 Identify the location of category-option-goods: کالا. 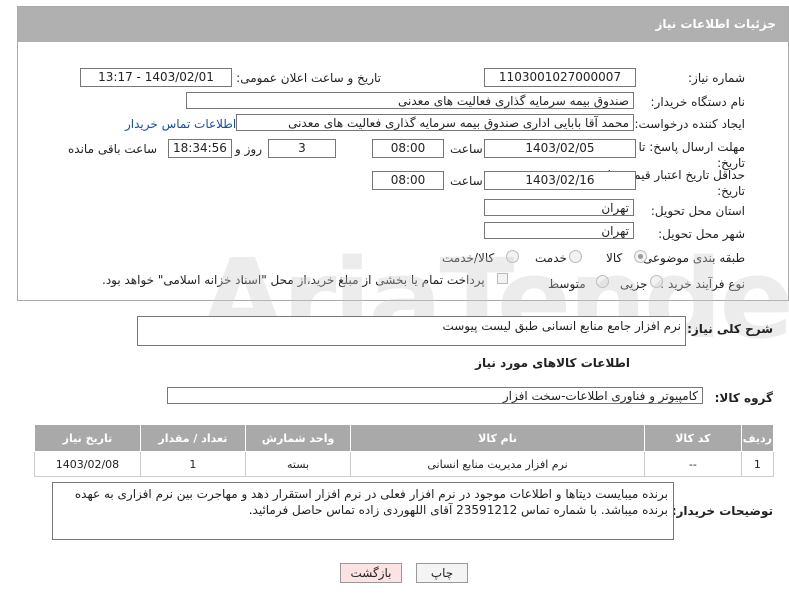
(614, 258).